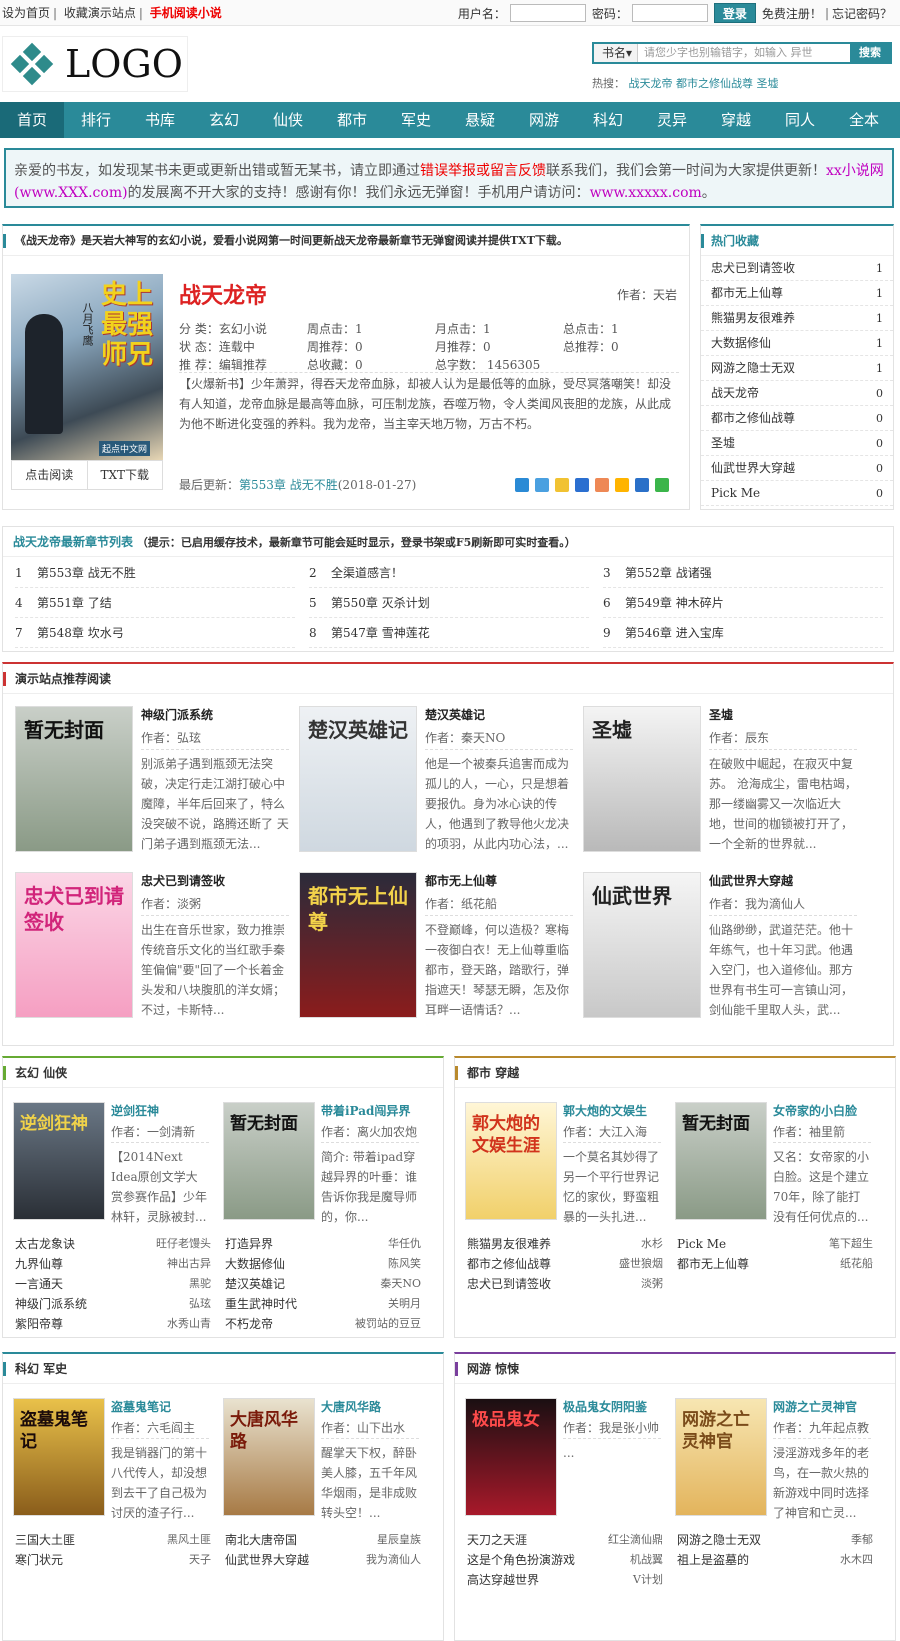 The image size is (900, 1641). What do you see at coordinates (741, 343) in the screenshot?
I see `hot-favorite-name: 大数据修仙` at bounding box center [741, 343].